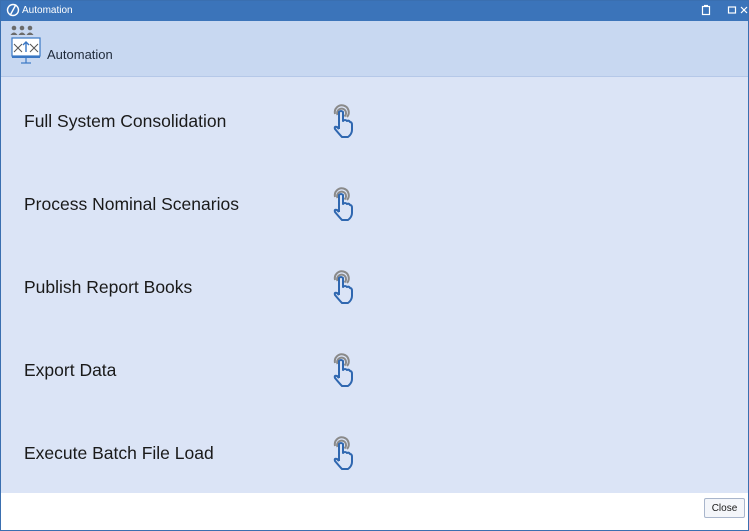 The height and width of the screenshot is (531, 749). I want to click on page-header: Automation, so click(374, 49).